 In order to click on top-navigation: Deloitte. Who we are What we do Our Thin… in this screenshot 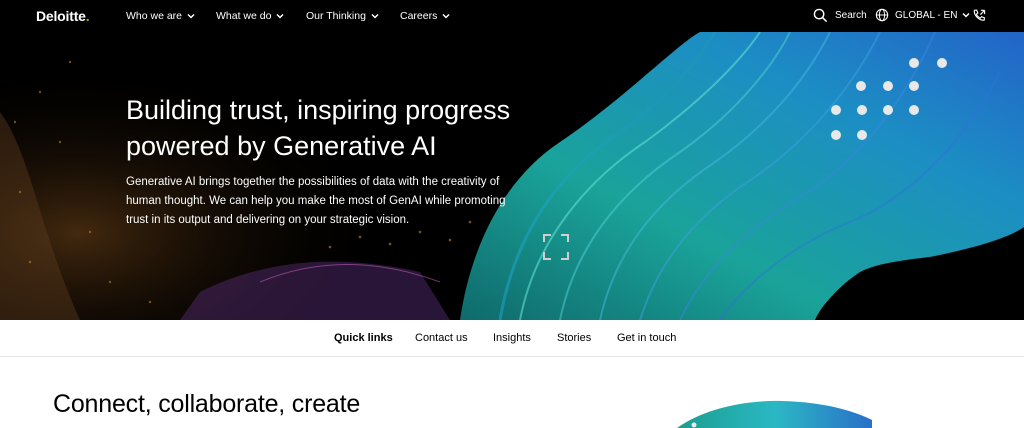, I will do `click(512, 16)`.